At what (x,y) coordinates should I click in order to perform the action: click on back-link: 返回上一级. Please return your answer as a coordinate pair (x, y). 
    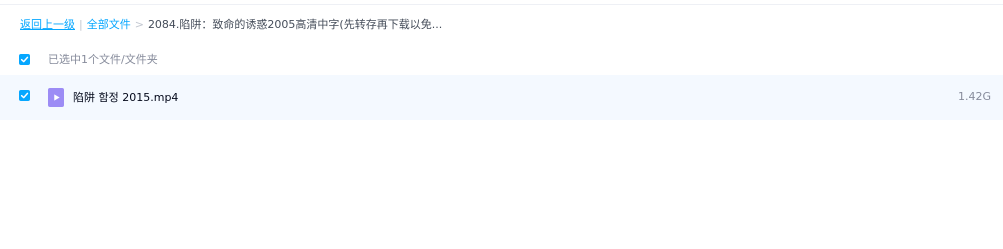
    Looking at the image, I should click on (47, 24).